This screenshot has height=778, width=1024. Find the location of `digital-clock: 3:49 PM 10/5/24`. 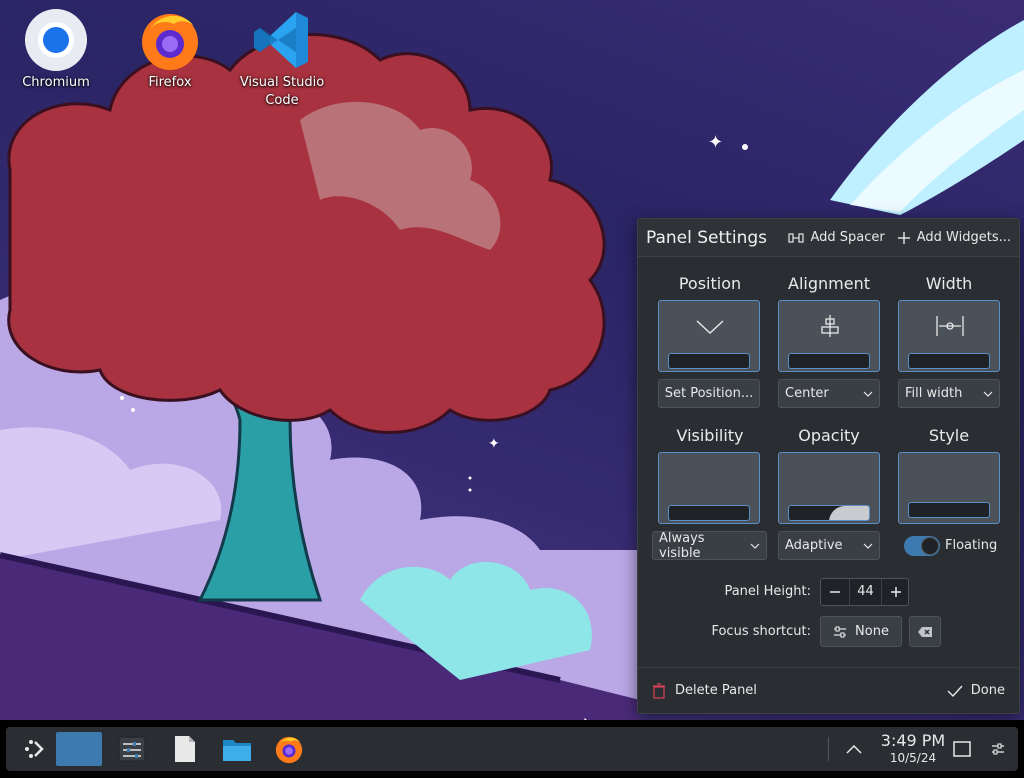

digital-clock: 3:49 PM 10/5/24 is located at coordinates (913, 748).